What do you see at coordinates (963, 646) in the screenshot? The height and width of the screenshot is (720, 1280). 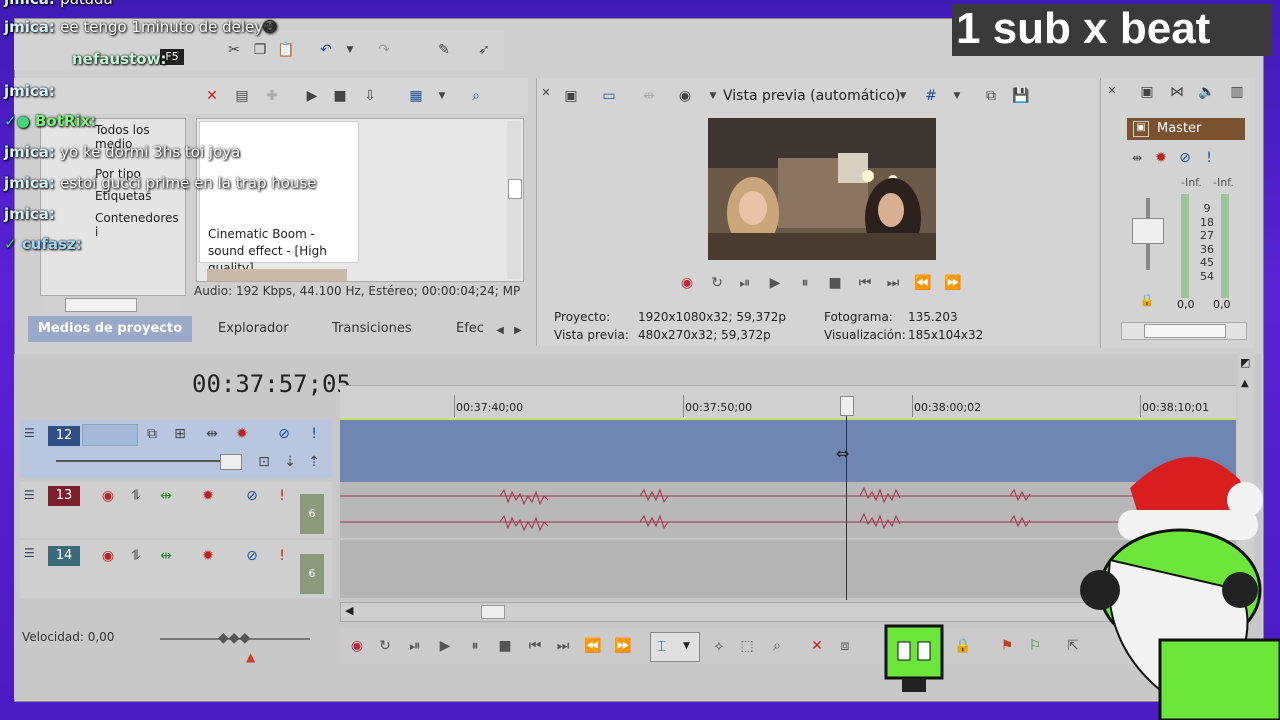 I see `lock-envelopes-icon: 🔒` at bounding box center [963, 646].